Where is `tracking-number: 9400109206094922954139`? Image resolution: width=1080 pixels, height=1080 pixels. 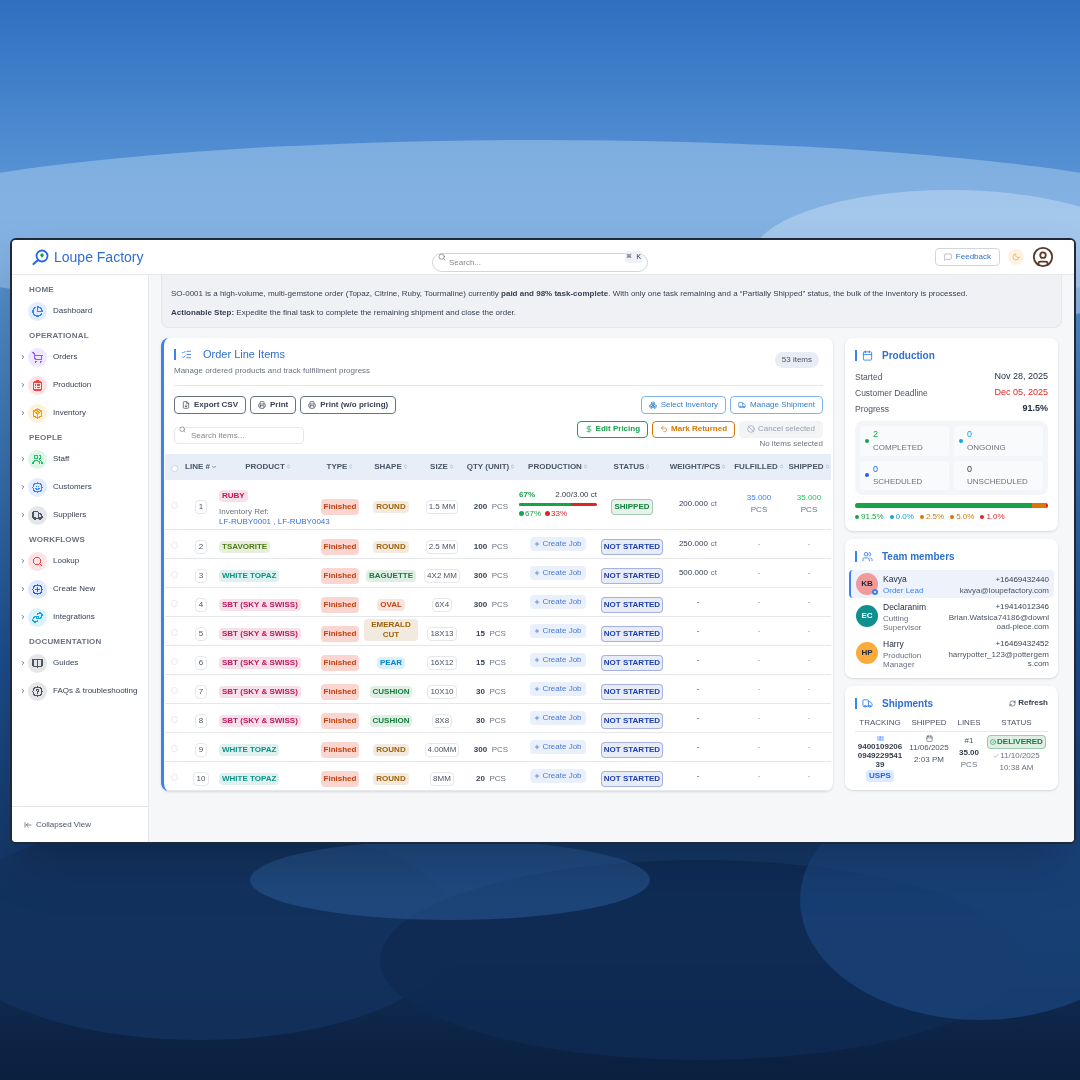 tracking-number: 9400109206094922954139 is located at coordinates (880, 755).